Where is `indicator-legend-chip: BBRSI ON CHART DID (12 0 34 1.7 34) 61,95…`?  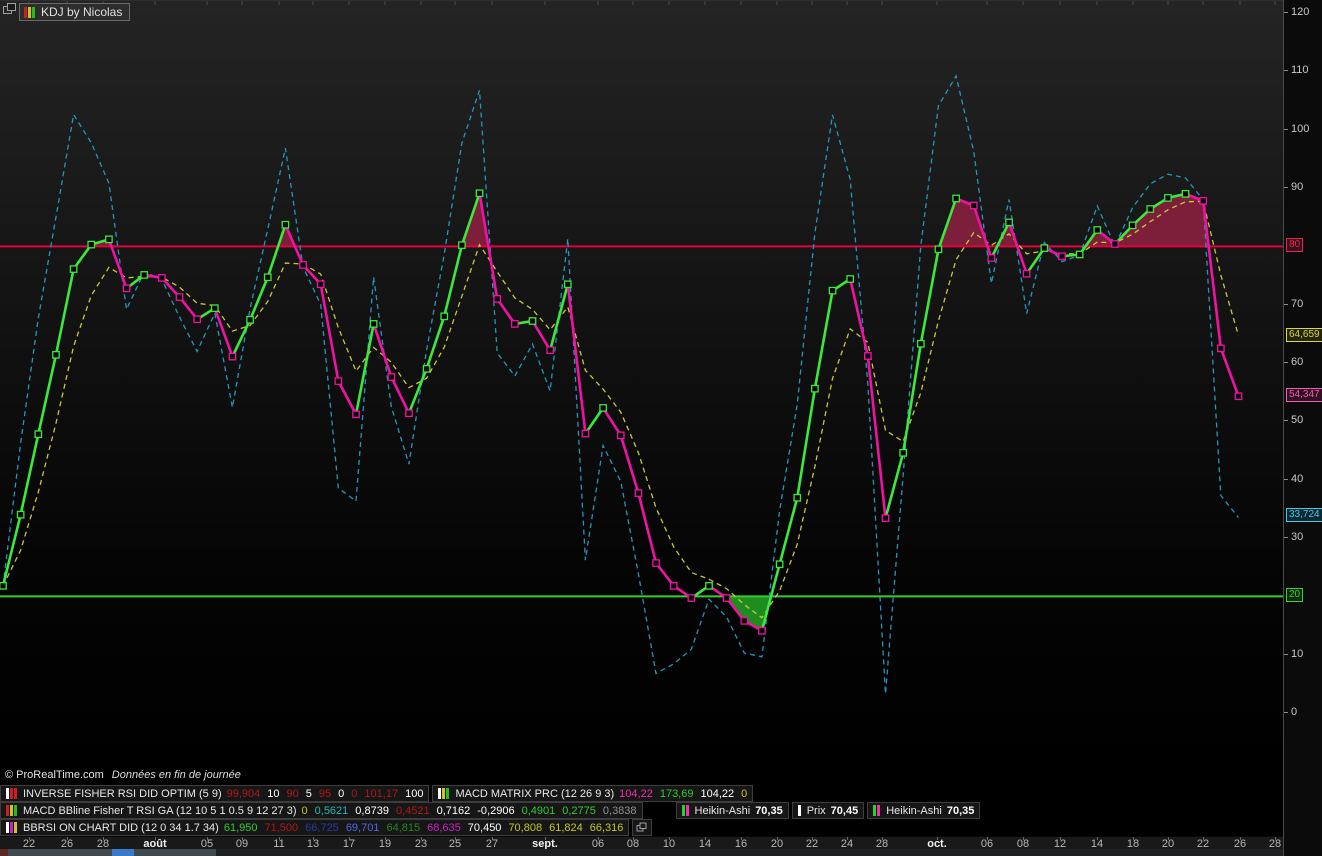 indicator-legend-chip: BBRSI ON CHART DID (12 0 34 1.7 34) 61,95… is located at coordinates (315, 827).